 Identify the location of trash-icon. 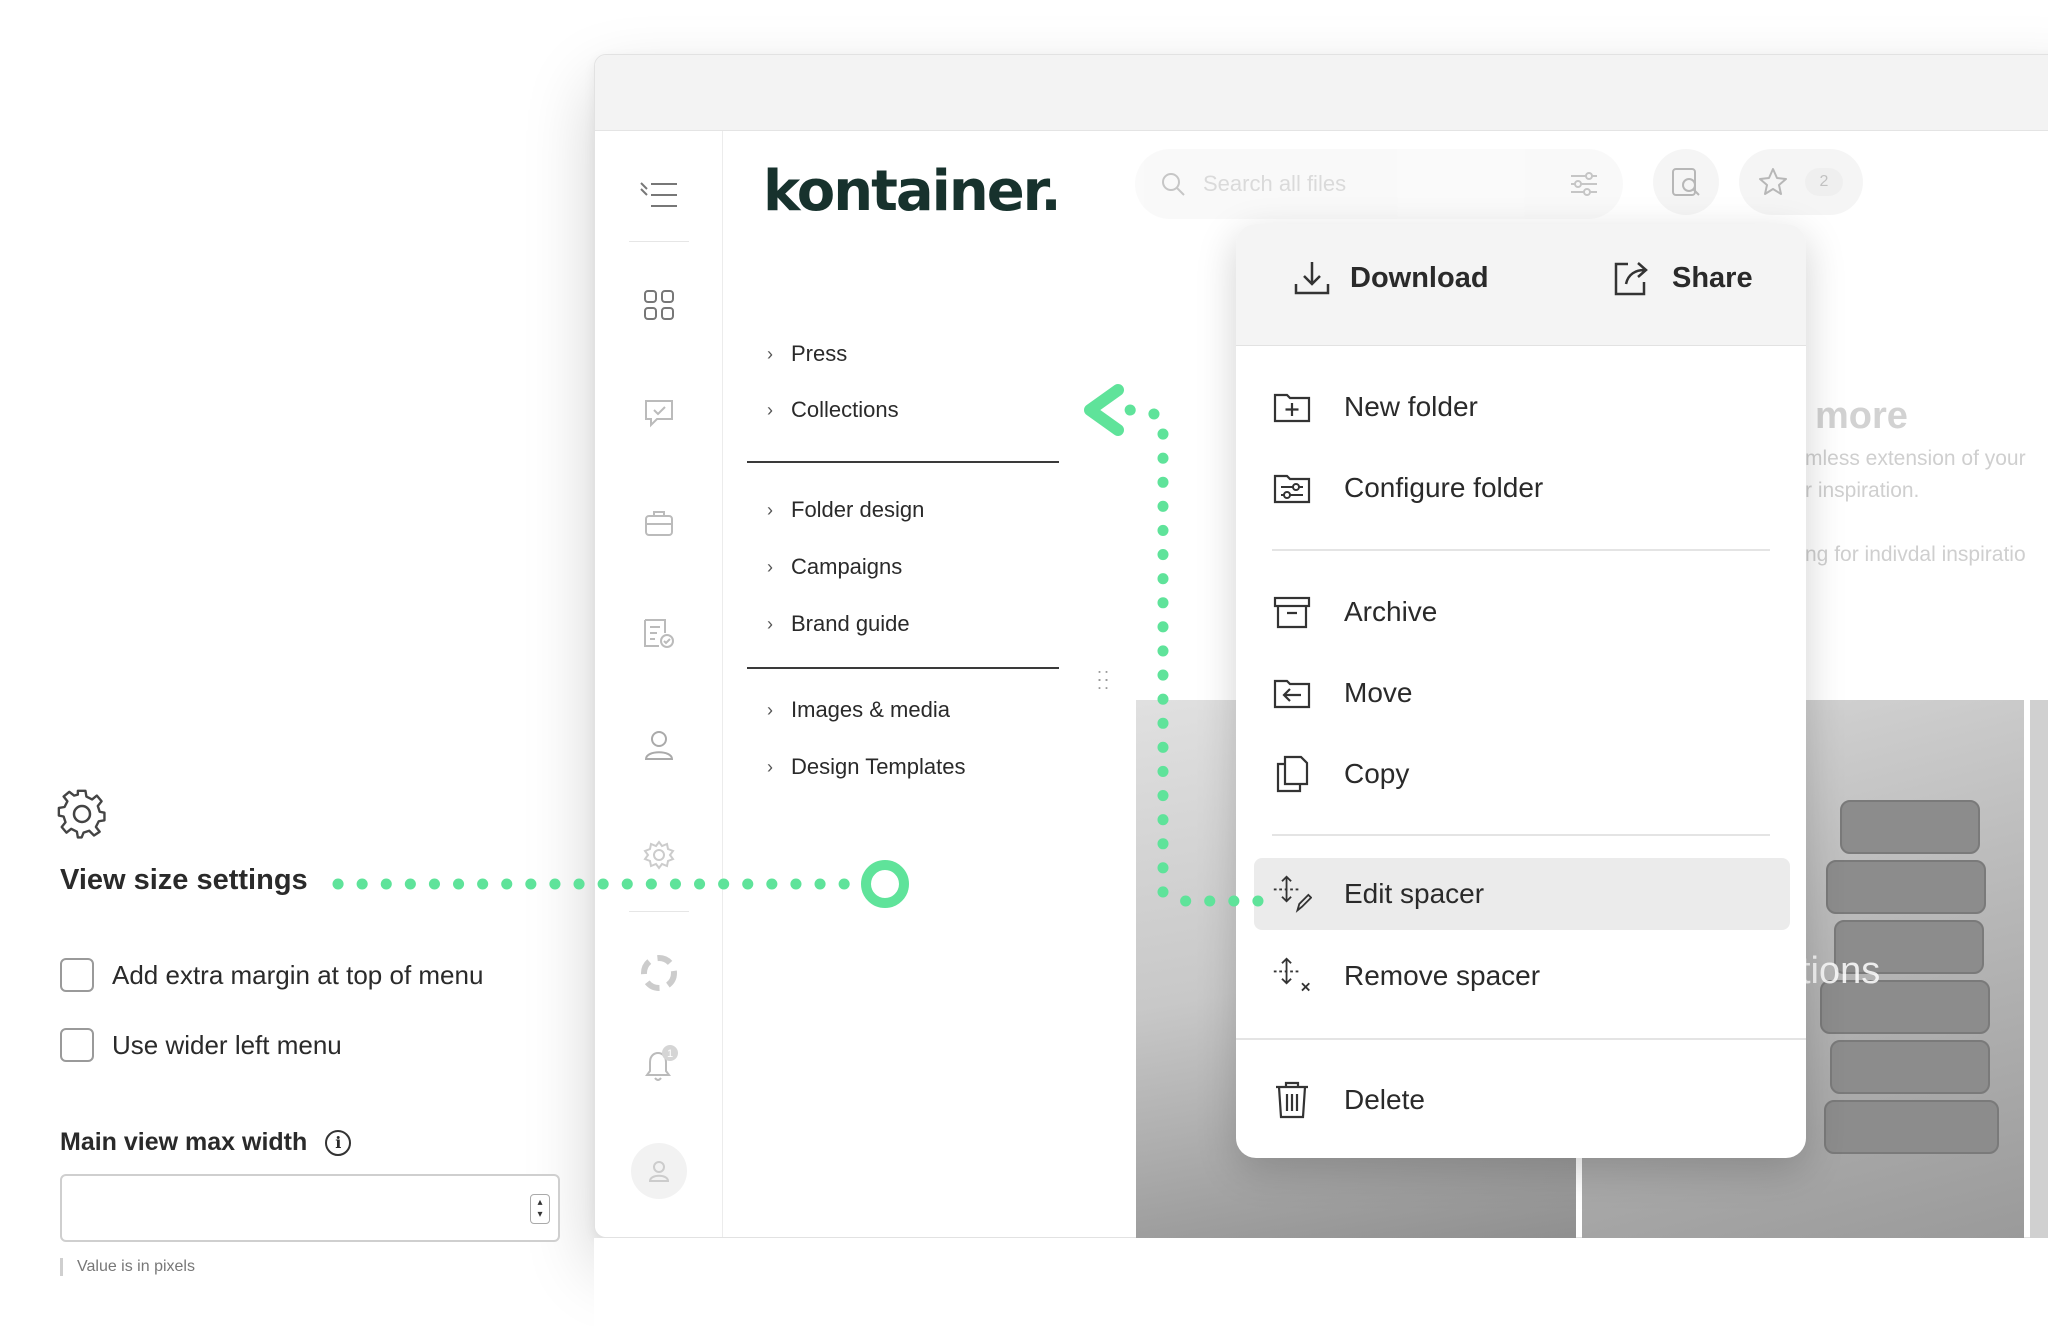
(1292, 1100).